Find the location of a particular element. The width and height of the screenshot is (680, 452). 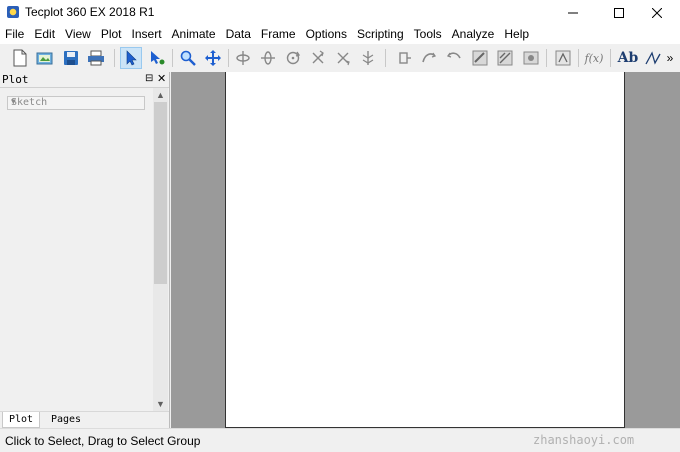

panel-close-icon: ✕ is located at coordinates (161, 78).